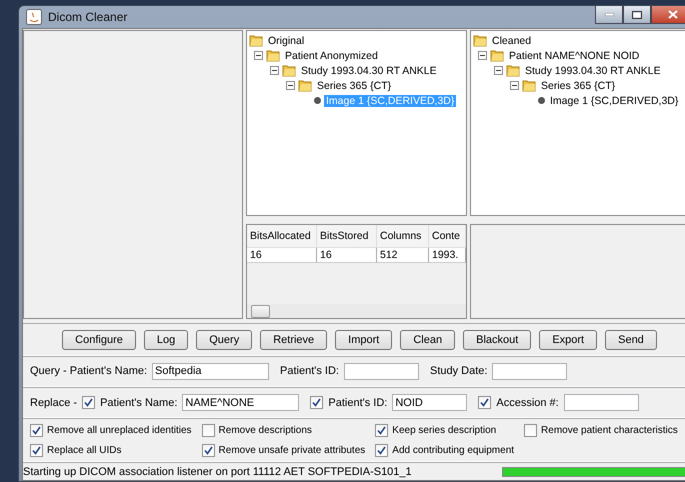 Image resolution: width=685 pixels, height=482 pixels. I want to click on option-label: Remove all unreplaced identities, so click(119, 430).